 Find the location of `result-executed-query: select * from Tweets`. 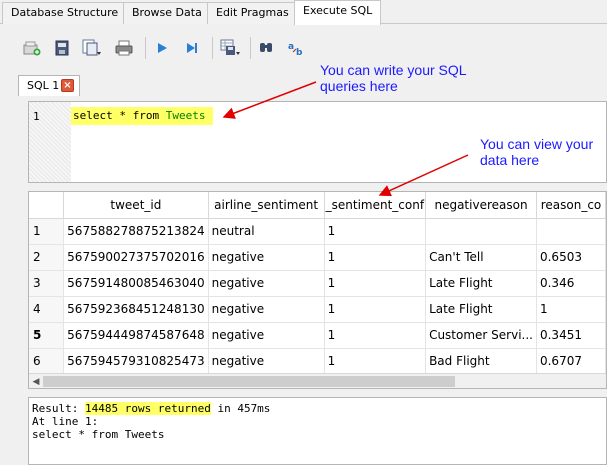

result-executed-query: select * from Tweets is located at coordinates (98, 434).